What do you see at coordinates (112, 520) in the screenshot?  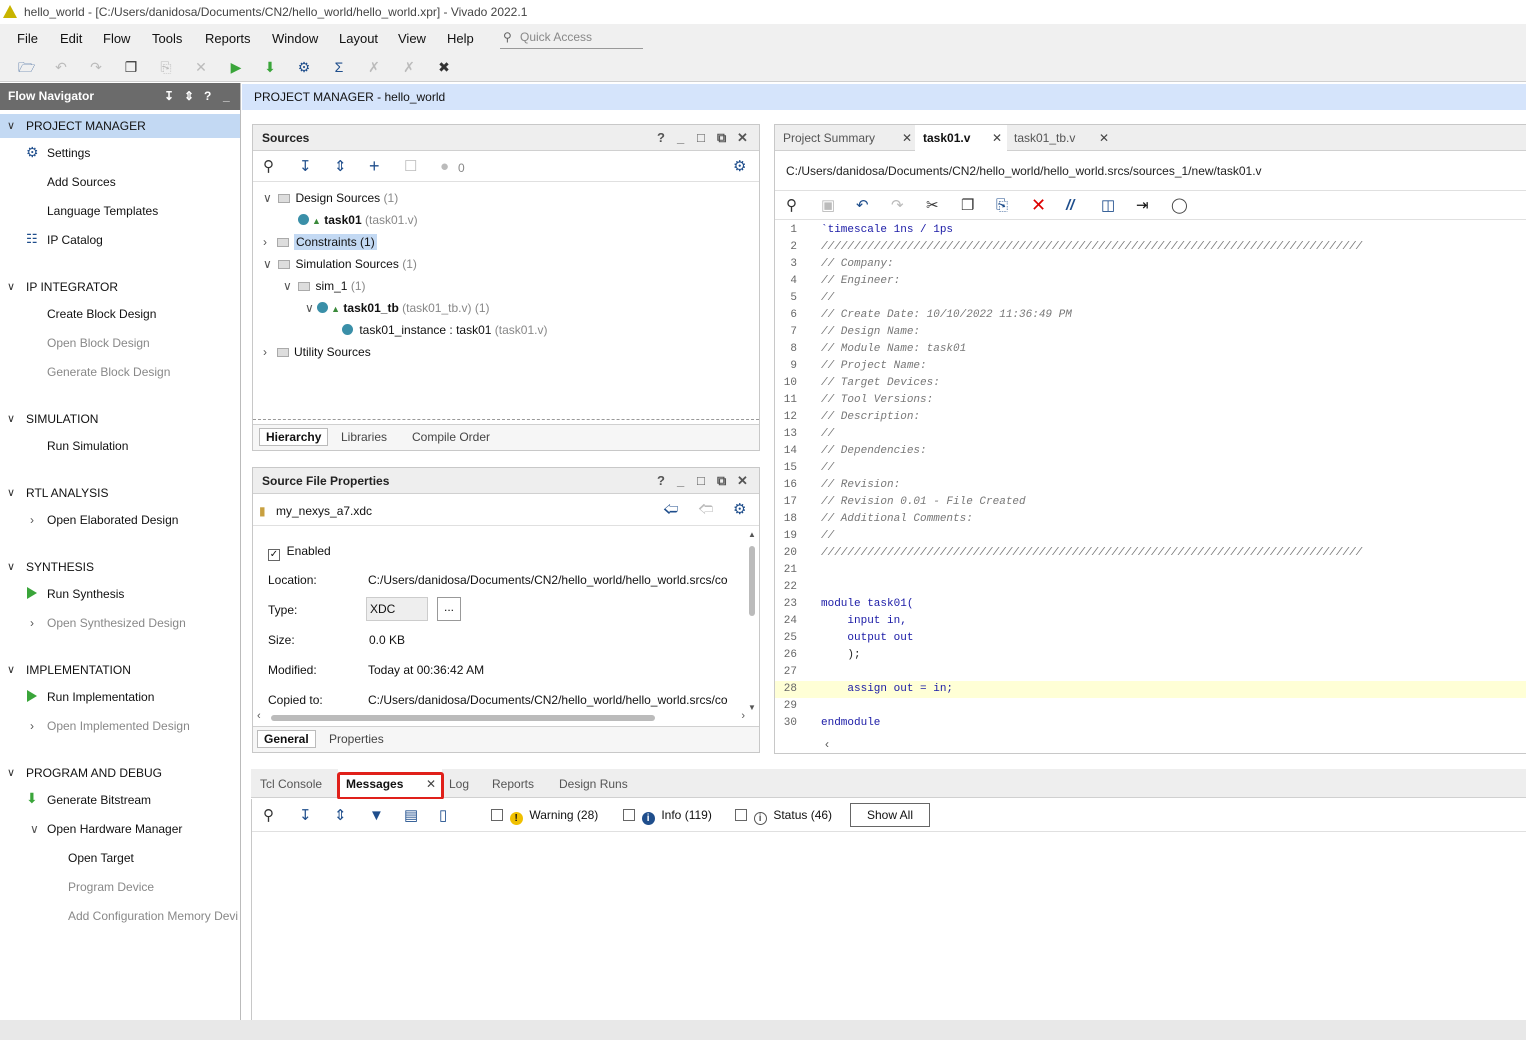 I see `nav-open-elaborated-design: Open Elaborated Design` at bounding box center [112, 520].